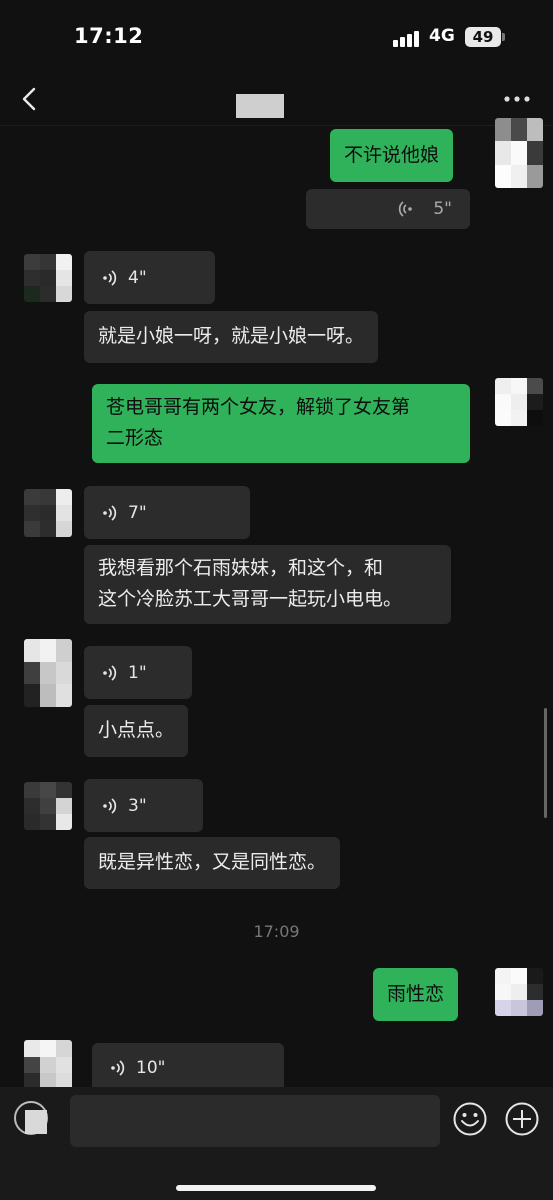 This screenshot has width=553, height=1200. What do you see at coordinates (442, 209) in the screenshot?
I see `voice-duration: 5"` at bounding box center [442, 209].